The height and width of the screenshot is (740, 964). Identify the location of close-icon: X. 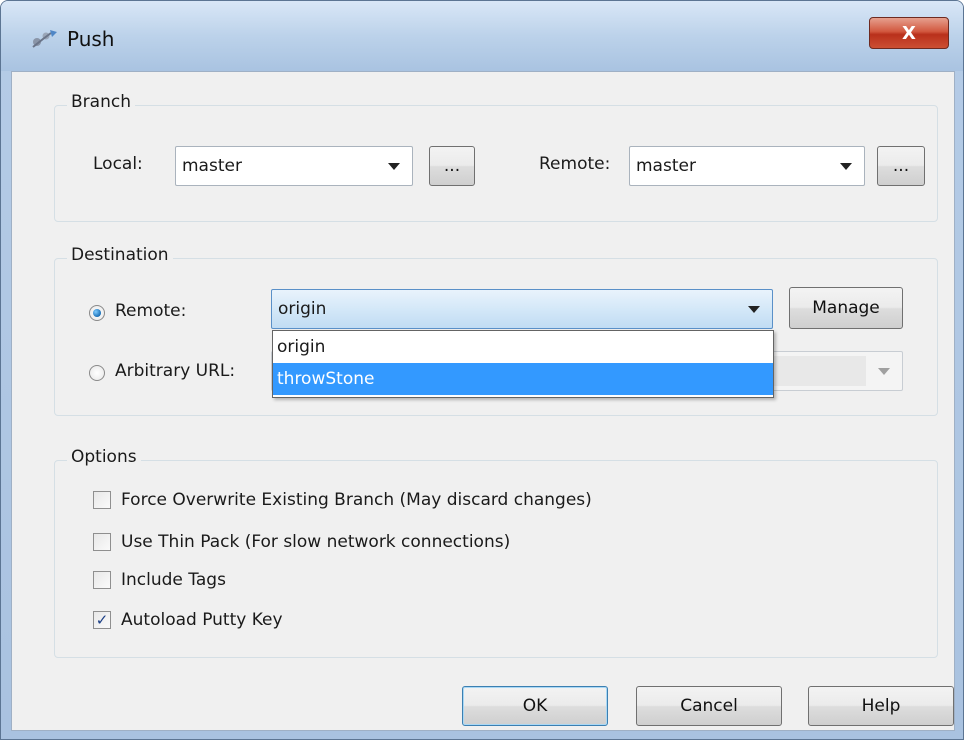
(909, 33).